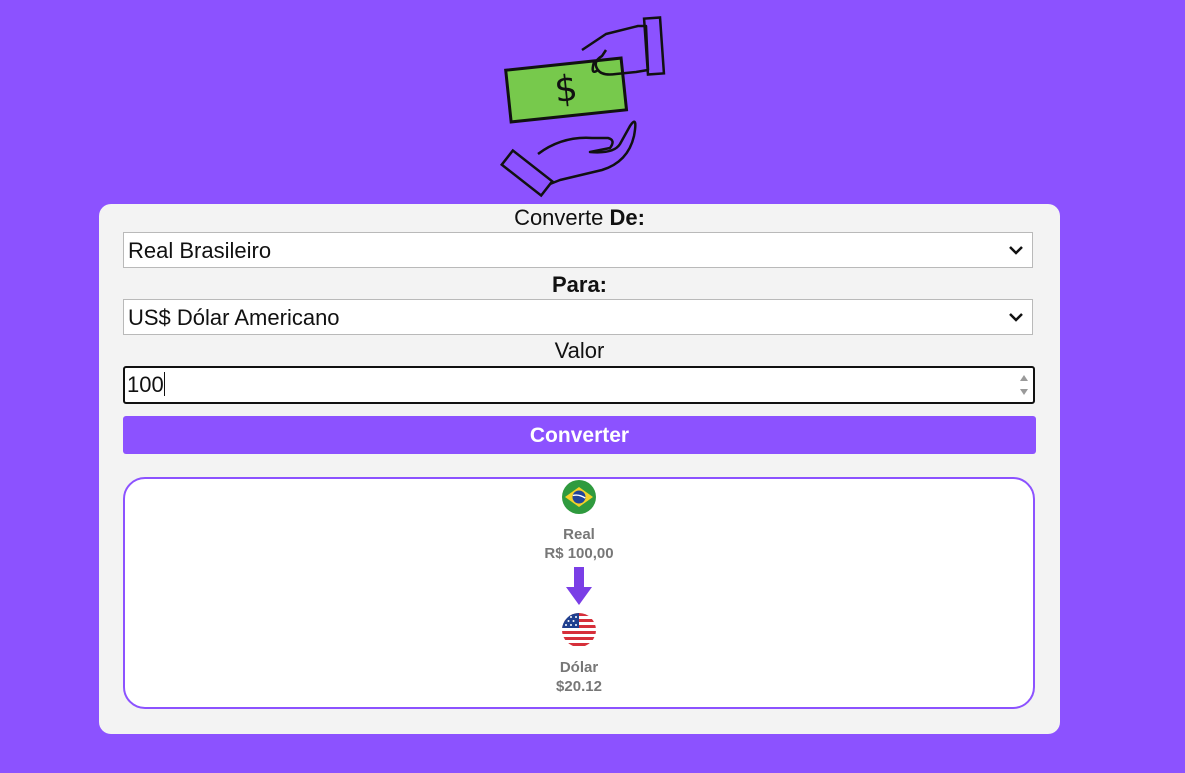  What do you see at coordinates (234, 317) in the screenshot?
I see `to-currency-value: US$ Dólar Americano` at bounding box center [234, 317].